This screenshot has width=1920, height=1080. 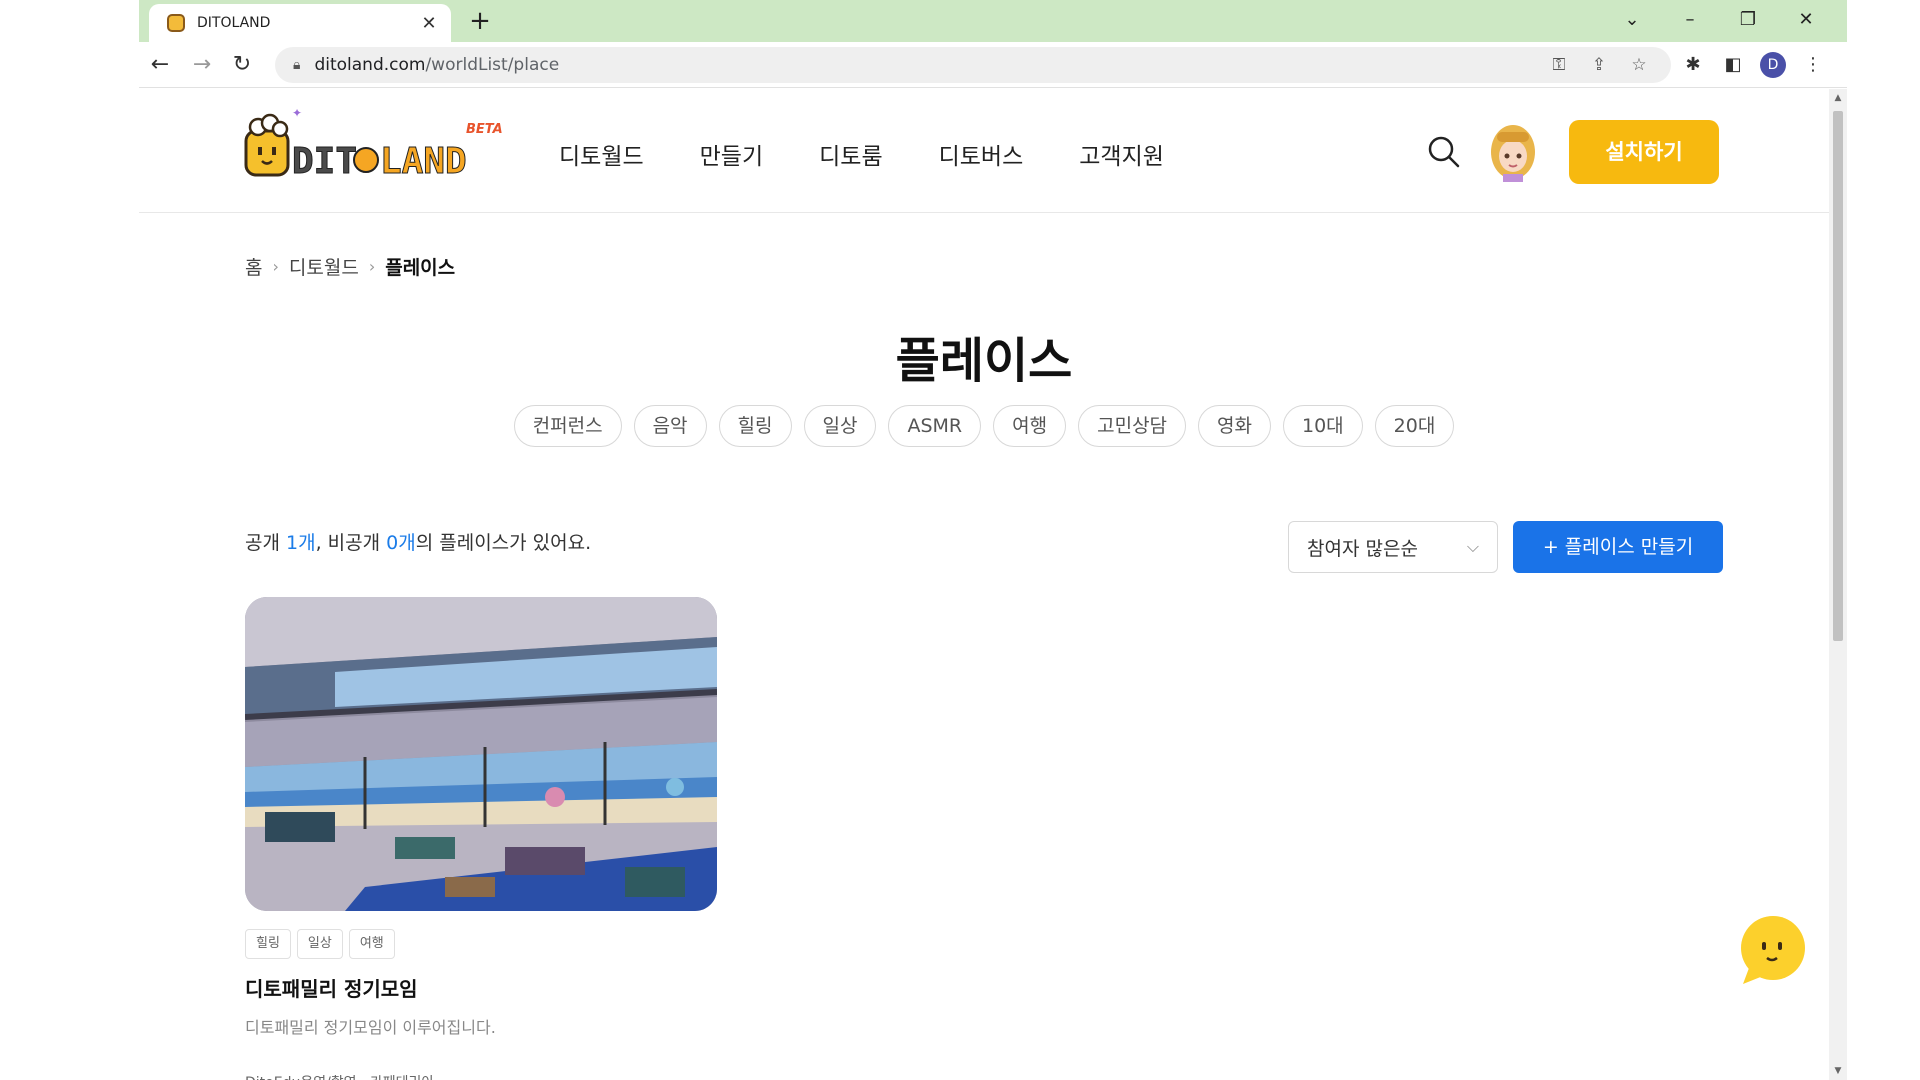 What do you see at coordinates (268, 944) in the screenshot?
I see `card-tag: 힐링` at bounding box center [268, 944].